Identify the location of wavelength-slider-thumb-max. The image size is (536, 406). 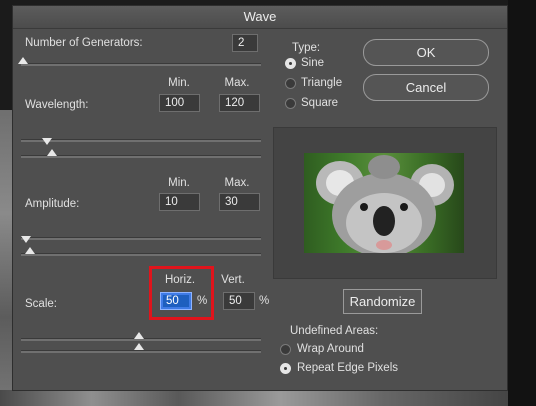
(52, 152).